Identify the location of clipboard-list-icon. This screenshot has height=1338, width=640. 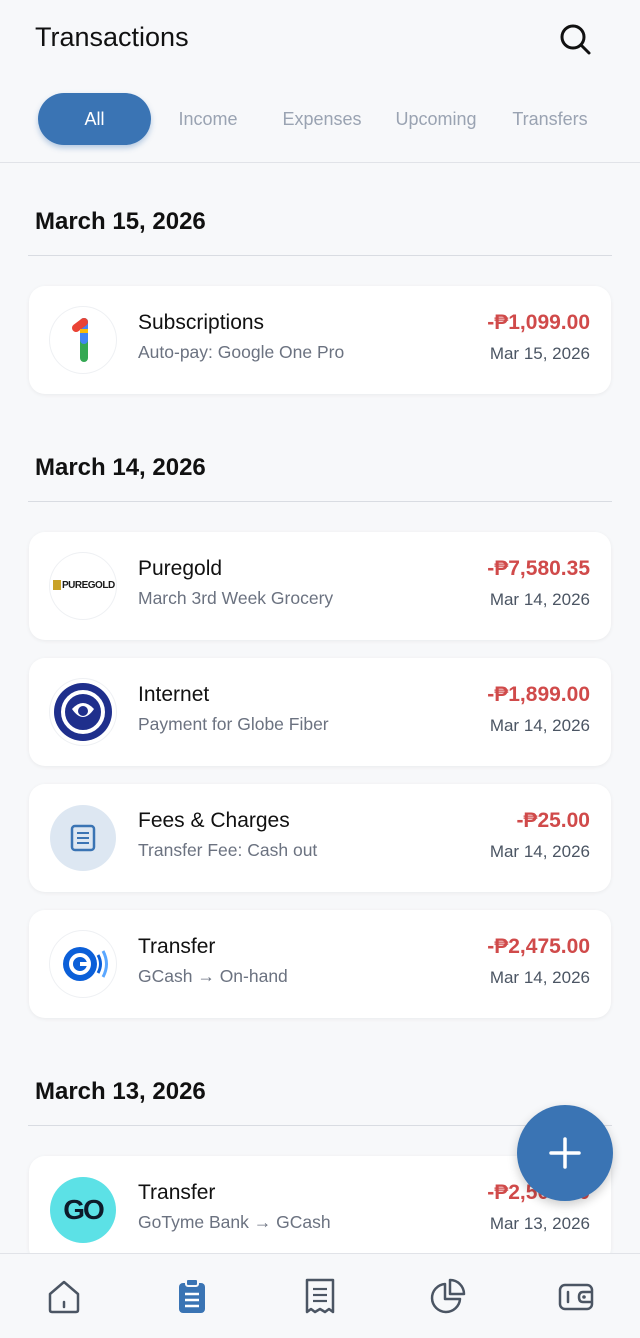
(192, 1296).